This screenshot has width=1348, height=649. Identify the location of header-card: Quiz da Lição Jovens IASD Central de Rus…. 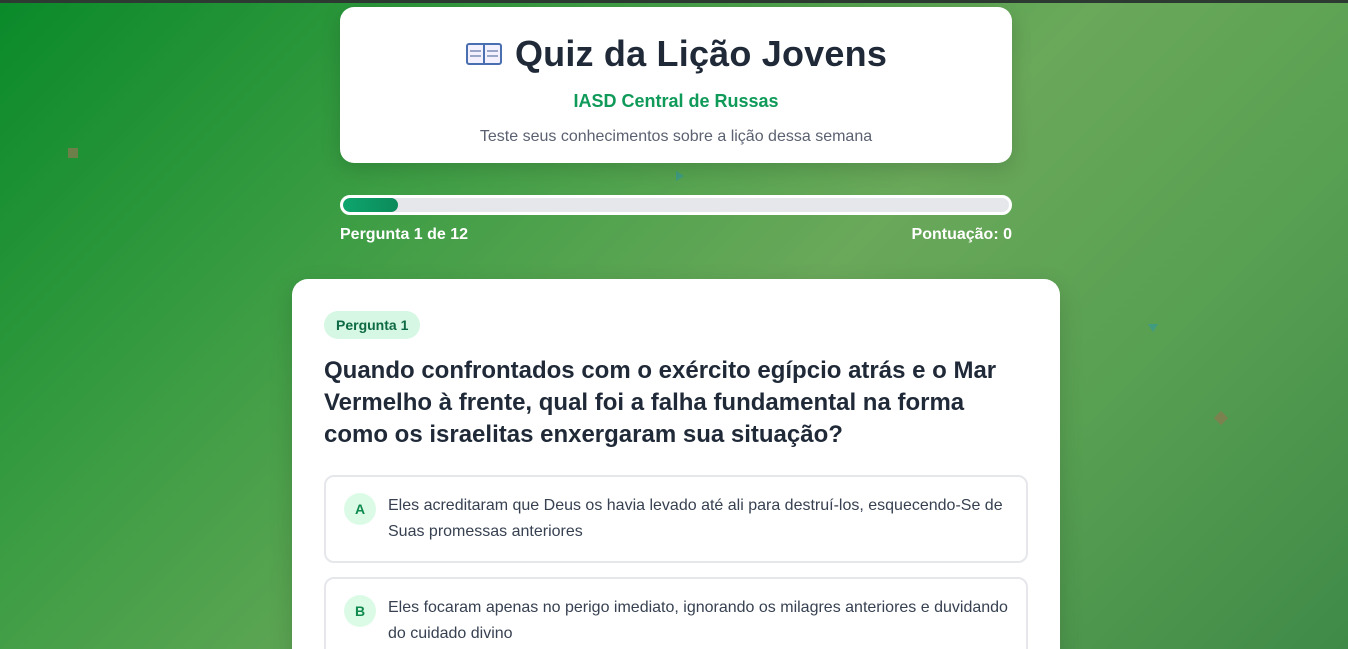
(676, 85).